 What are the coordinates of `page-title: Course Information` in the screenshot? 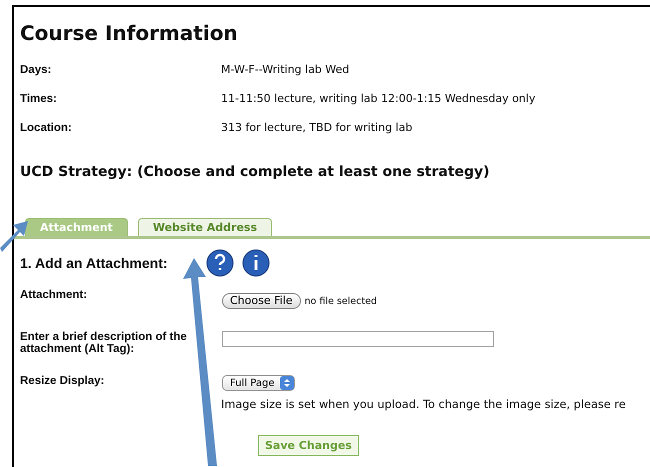 It's located at (129, 33).